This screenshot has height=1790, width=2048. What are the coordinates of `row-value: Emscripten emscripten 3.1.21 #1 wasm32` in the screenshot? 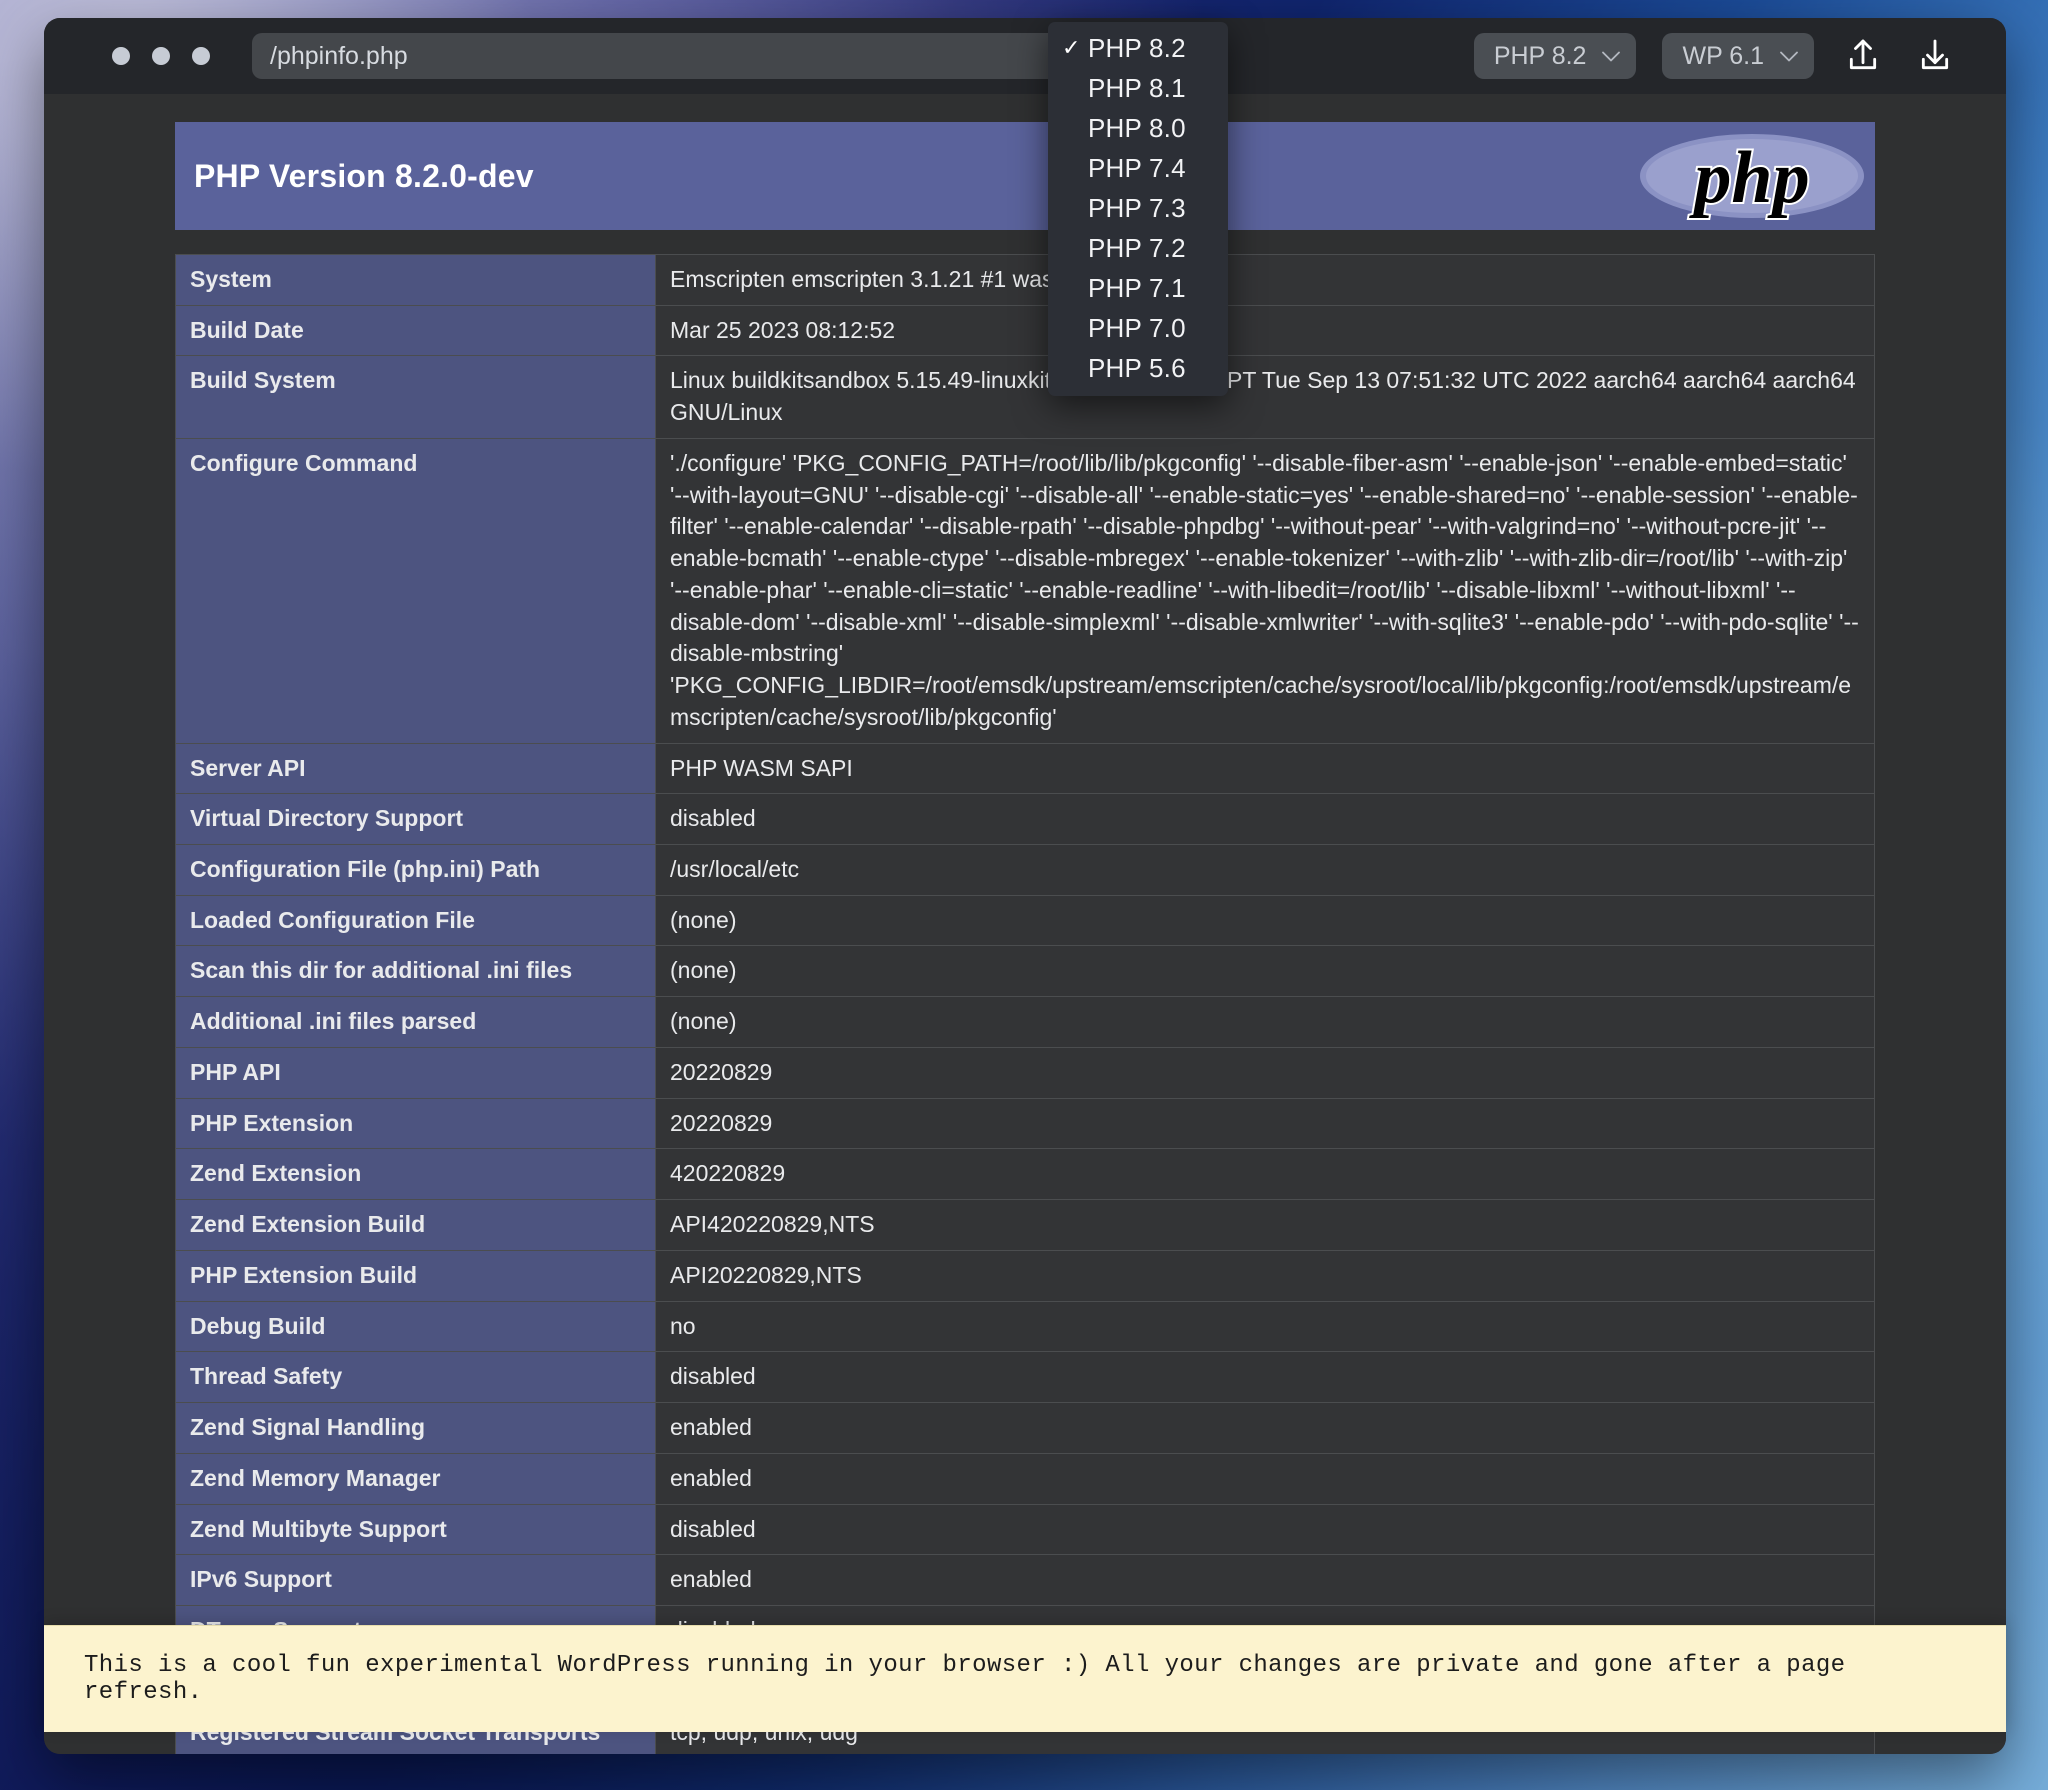 It's located at (1265, 280).